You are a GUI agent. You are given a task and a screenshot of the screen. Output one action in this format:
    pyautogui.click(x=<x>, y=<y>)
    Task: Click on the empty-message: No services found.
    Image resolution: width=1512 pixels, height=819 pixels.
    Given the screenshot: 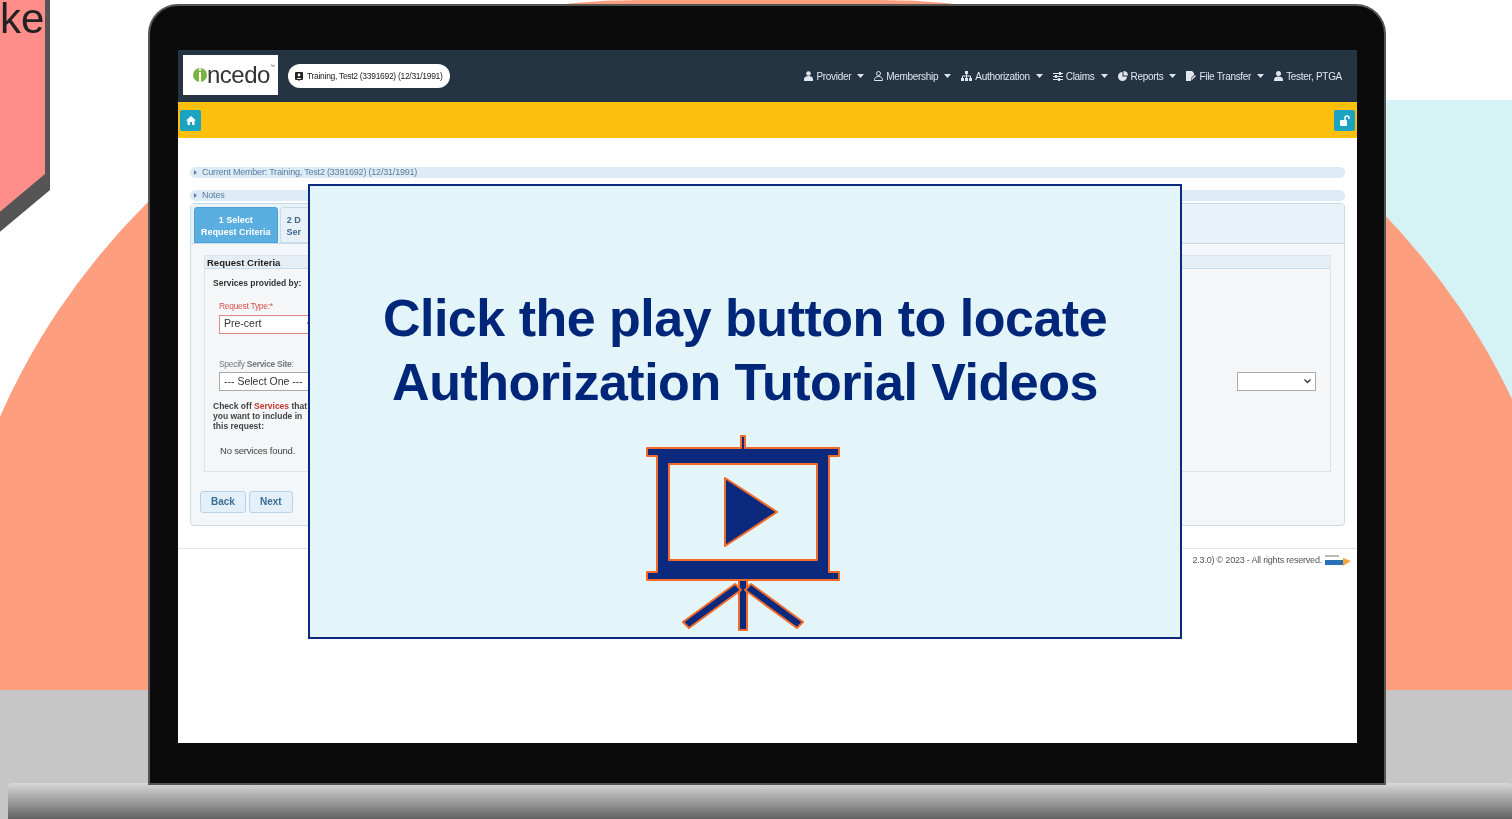 What is the action you would take?
    pyautogui.click(x=258, y=451)
    